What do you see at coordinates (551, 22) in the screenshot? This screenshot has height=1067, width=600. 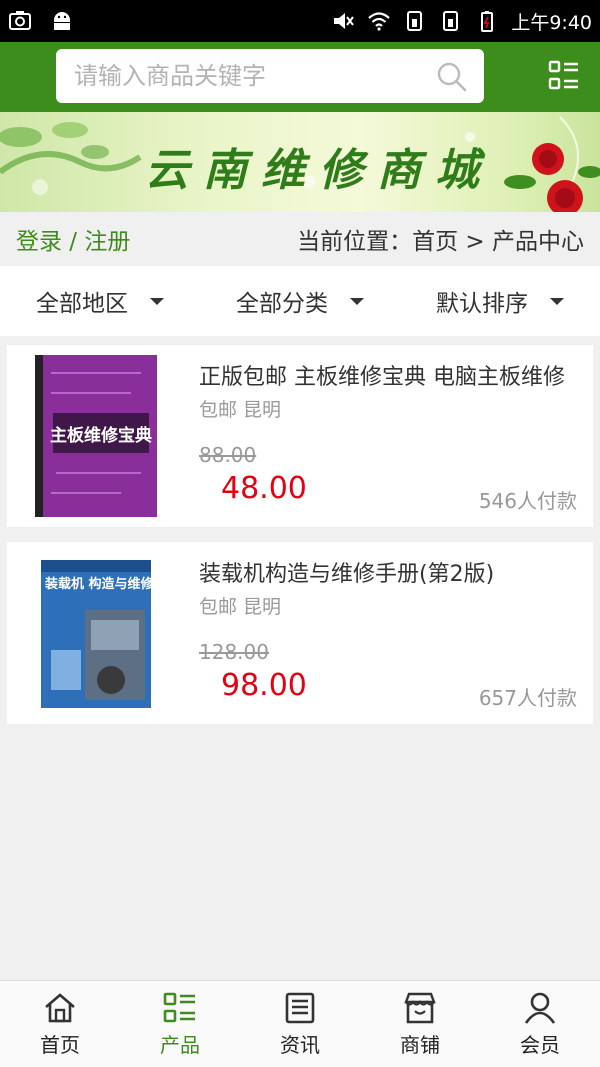 I see `status-time: 上午9:40` at bounding box center [551, 22].